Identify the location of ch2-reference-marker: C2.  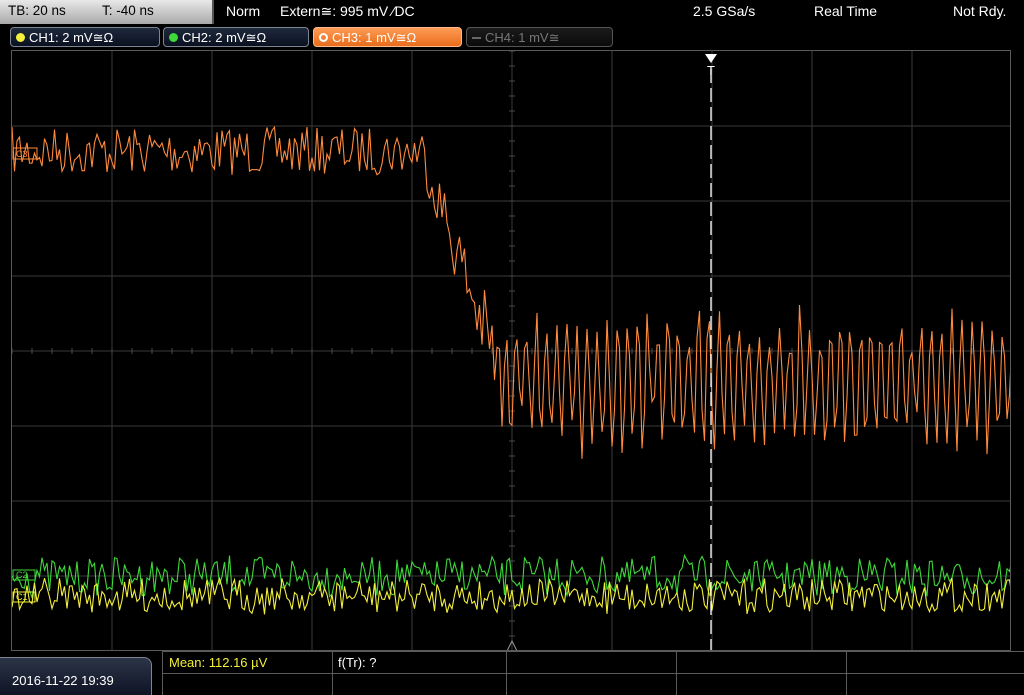
(24, 575).